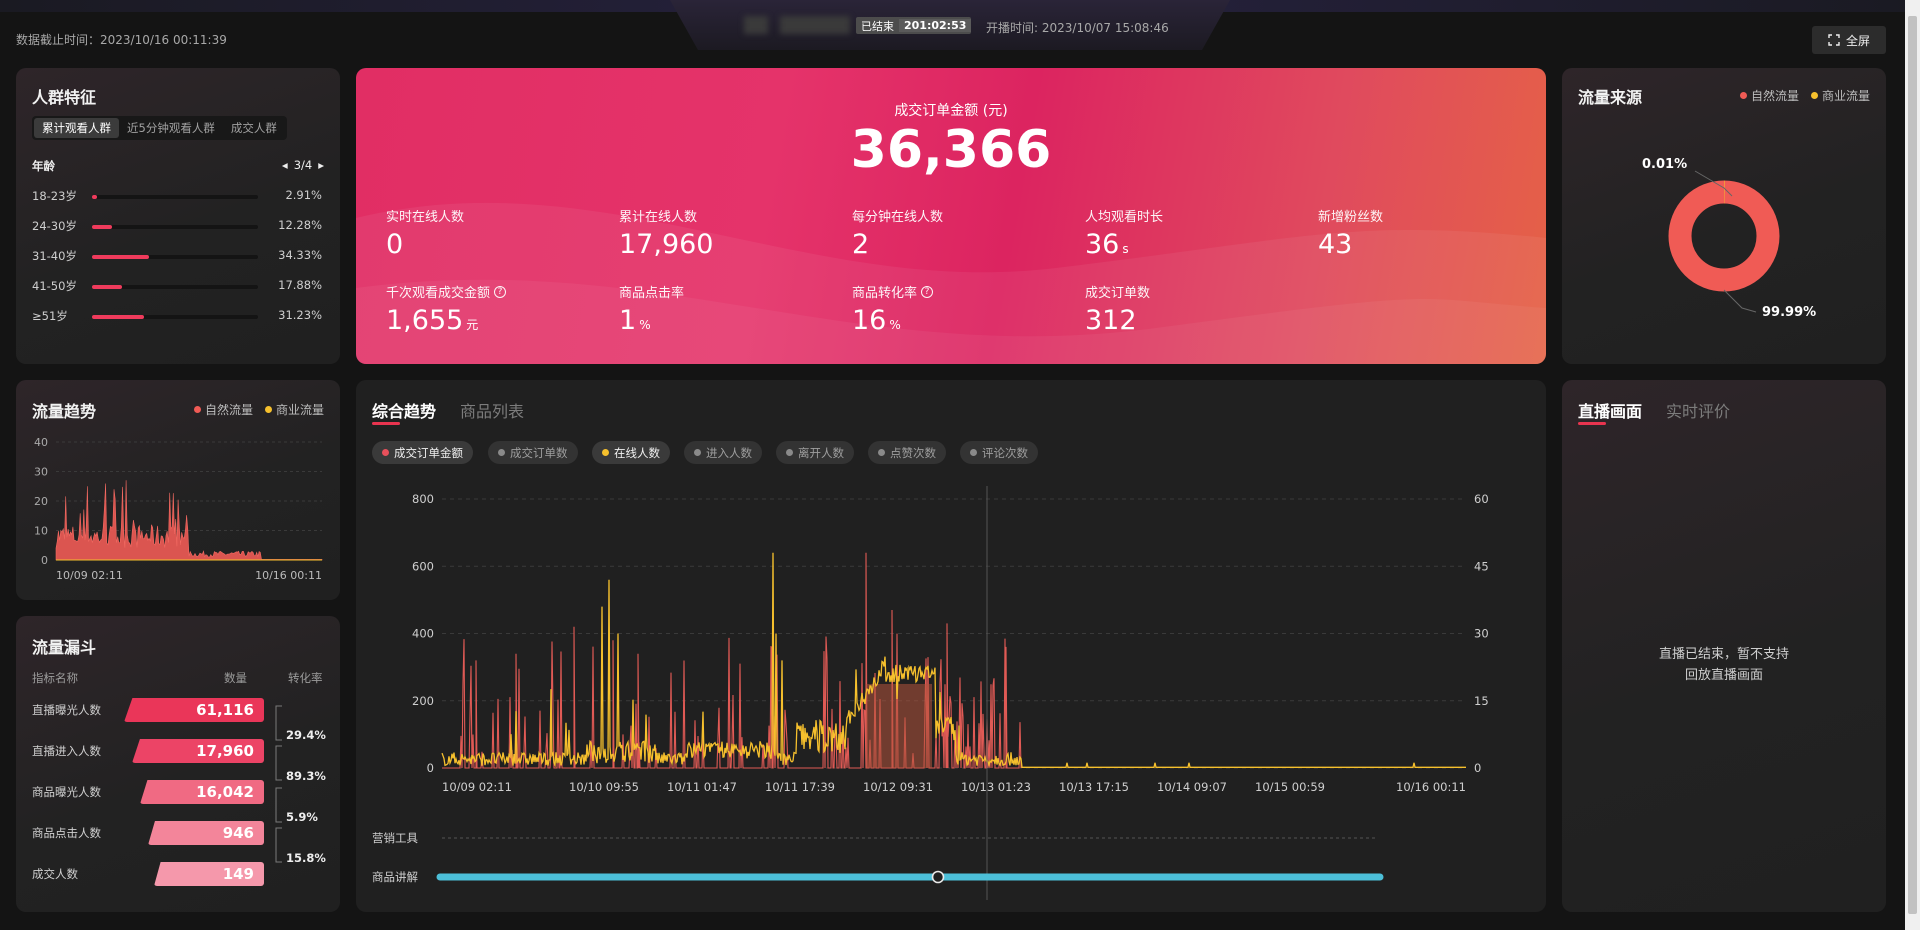  What do you see at coordinates (1481, 566) in the screenshot?
I see `y-right-tick-label: 45` at bounding box center [1481, 566].